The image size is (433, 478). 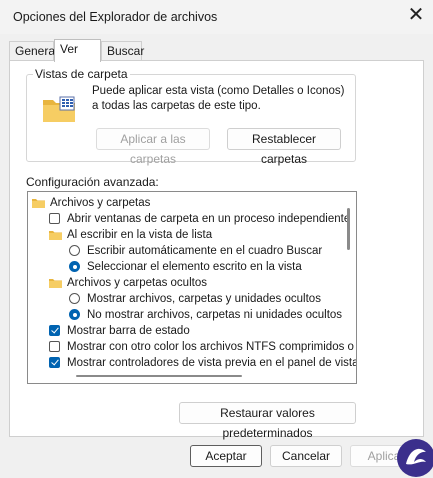 What do you see at coordinates (59, 109) in the screenshot?
I see `folder-view-icon` at bounding box center [59, 109].